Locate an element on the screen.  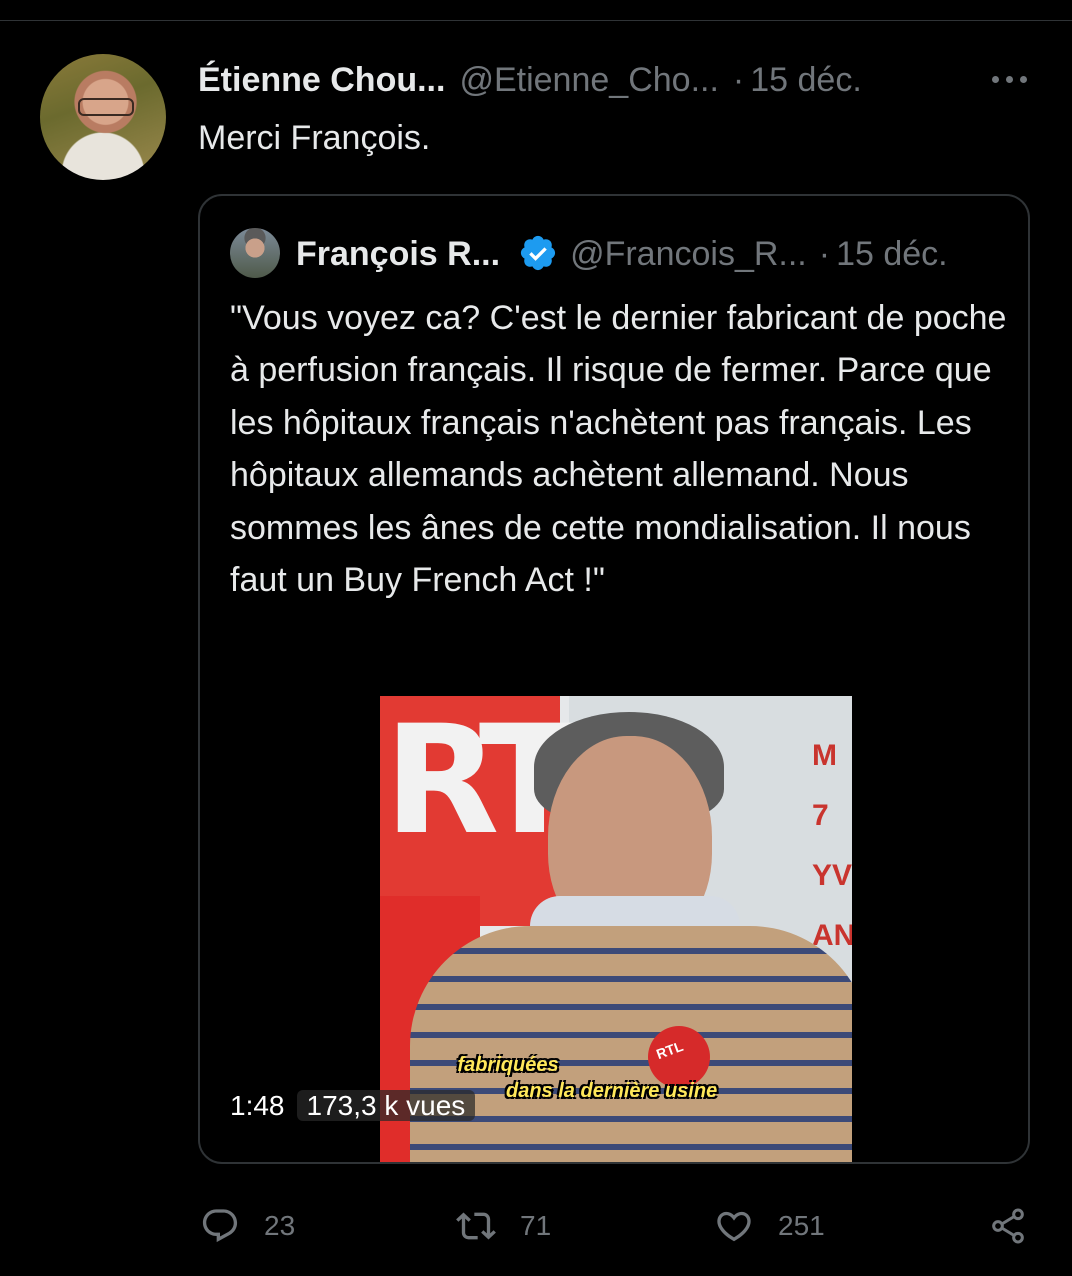
heart-icon is located at coordinates (734, 1226).